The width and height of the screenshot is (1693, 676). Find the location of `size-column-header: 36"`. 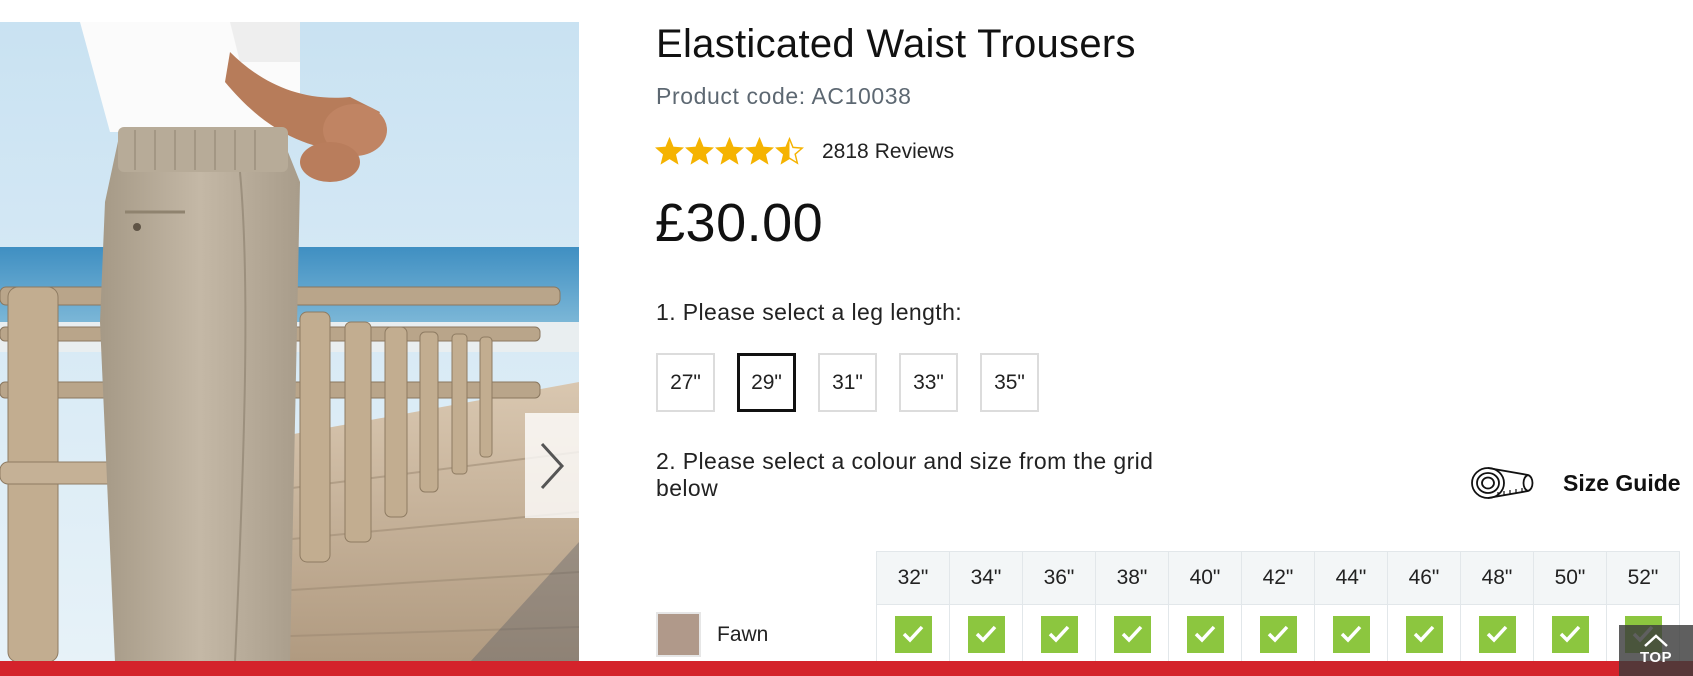

size-column-header: 36" is located at coordinates (1059, 578).